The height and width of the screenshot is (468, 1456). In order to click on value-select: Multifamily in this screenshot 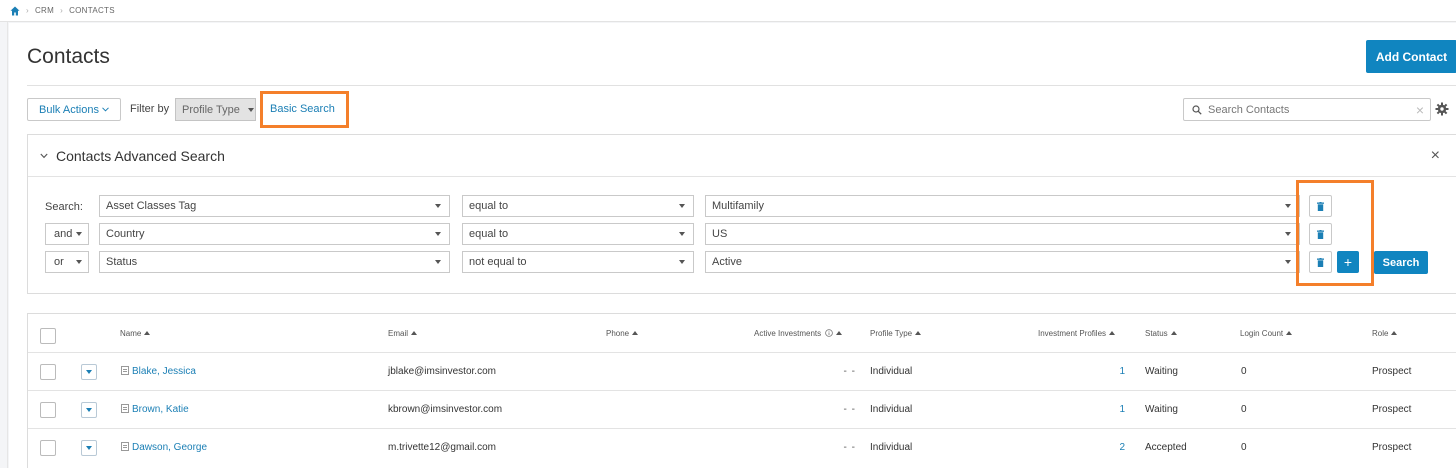, I will do `click(1002, 206)`.